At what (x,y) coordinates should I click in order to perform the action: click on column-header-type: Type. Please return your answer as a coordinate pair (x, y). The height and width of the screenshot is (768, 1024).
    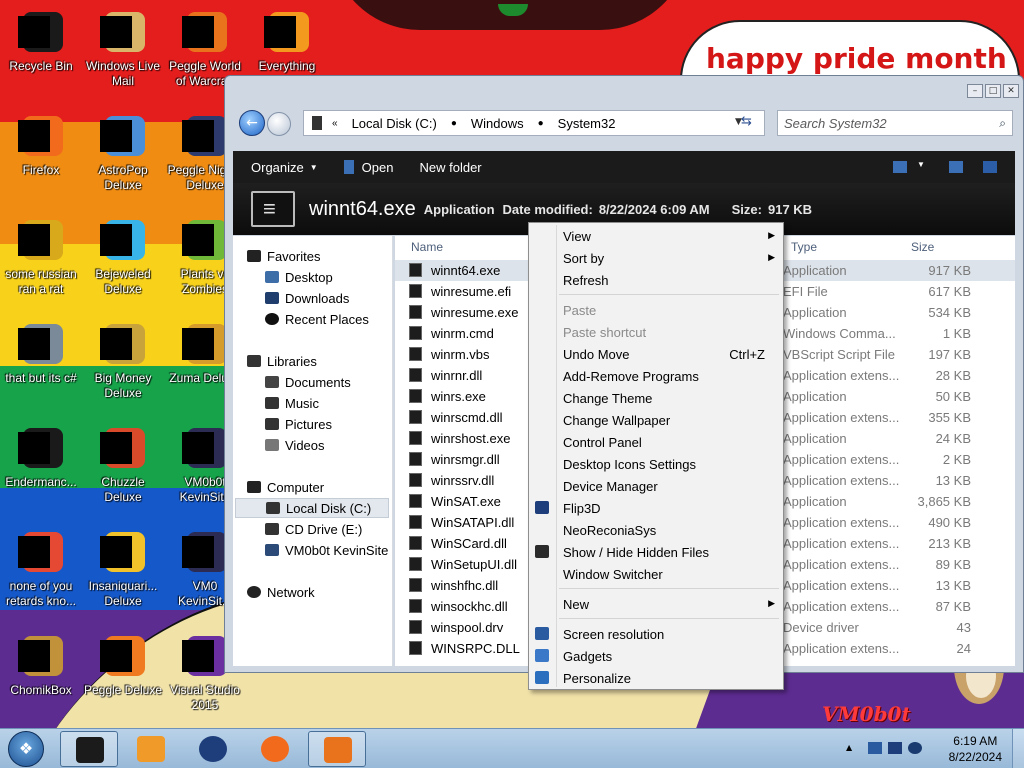
    Looking at the image, I should click on (804, 247).